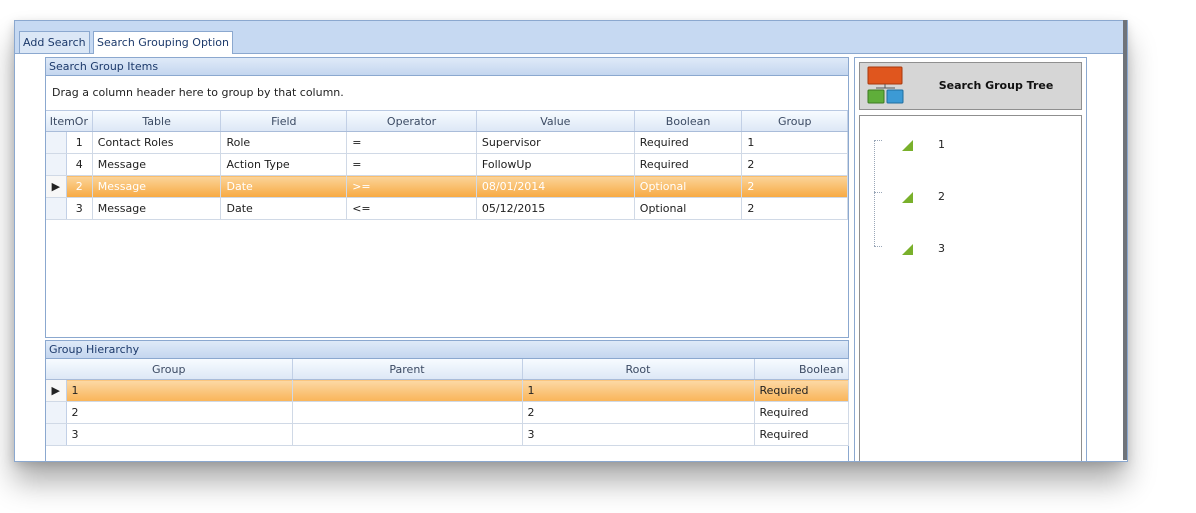 This screenshot has height=513, width=1196. What do you see at coordinates (284, 164) in the screenshot?
I see `field-cell: Action Type` at bounding box center [284, 164].